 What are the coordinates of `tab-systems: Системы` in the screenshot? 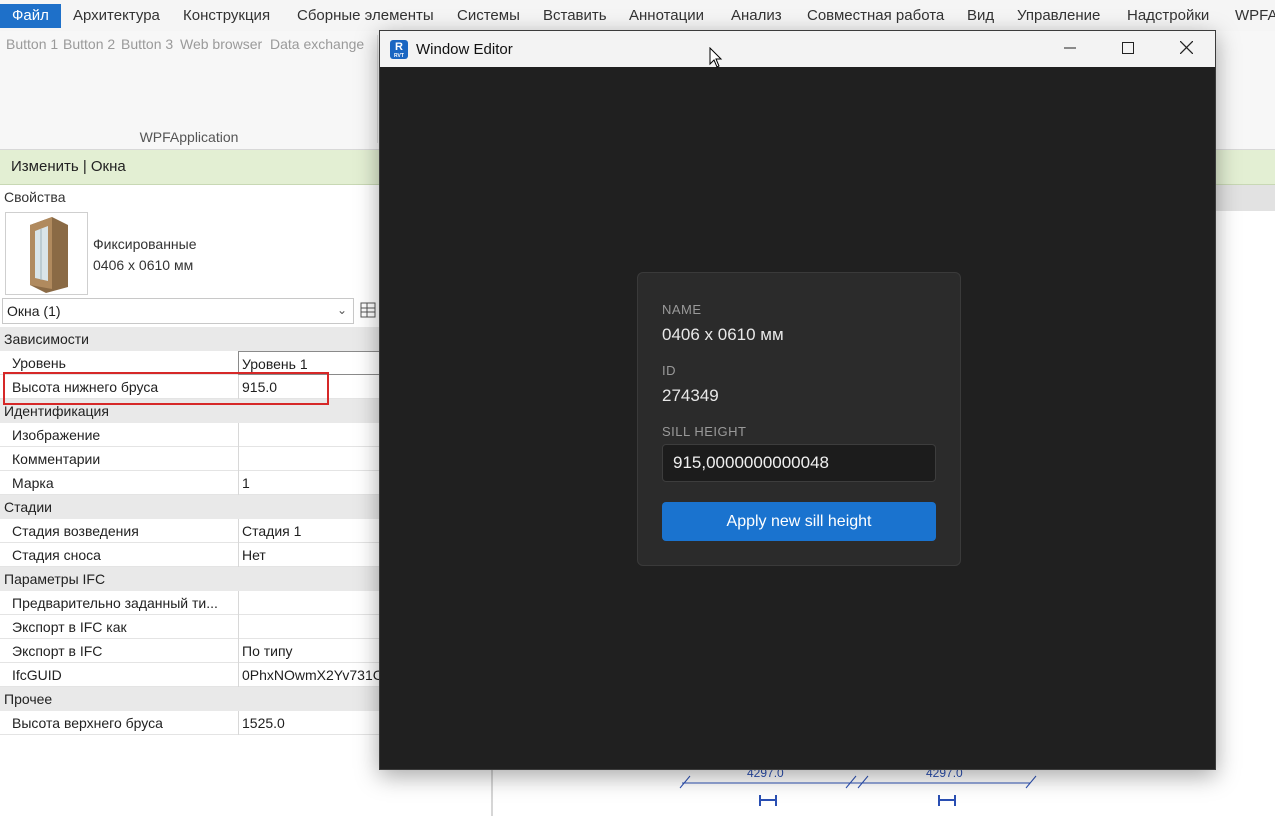 It's located at (488, 15).